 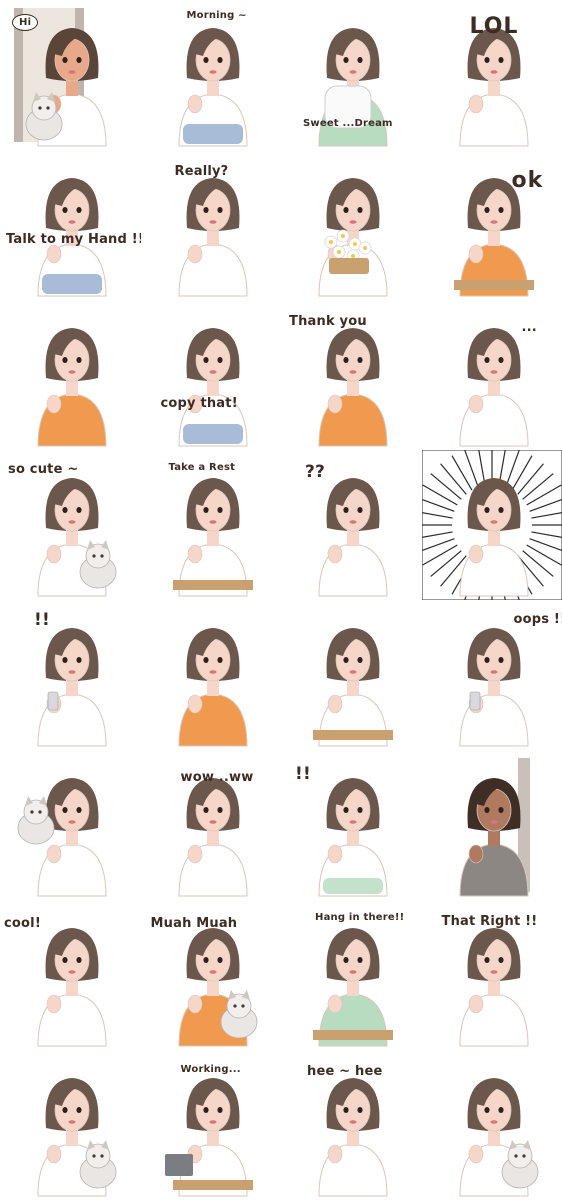 I want to click on sticker-17: !!, so click(x=70, y=675).